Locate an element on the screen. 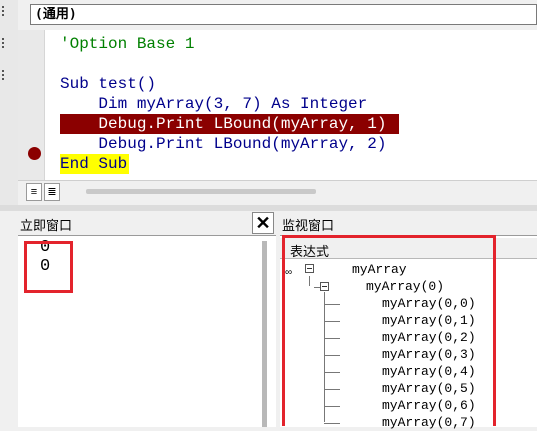 The image size is (537, 431). watch-window-title: 监视窗口 is located at coordinates (308, 225).